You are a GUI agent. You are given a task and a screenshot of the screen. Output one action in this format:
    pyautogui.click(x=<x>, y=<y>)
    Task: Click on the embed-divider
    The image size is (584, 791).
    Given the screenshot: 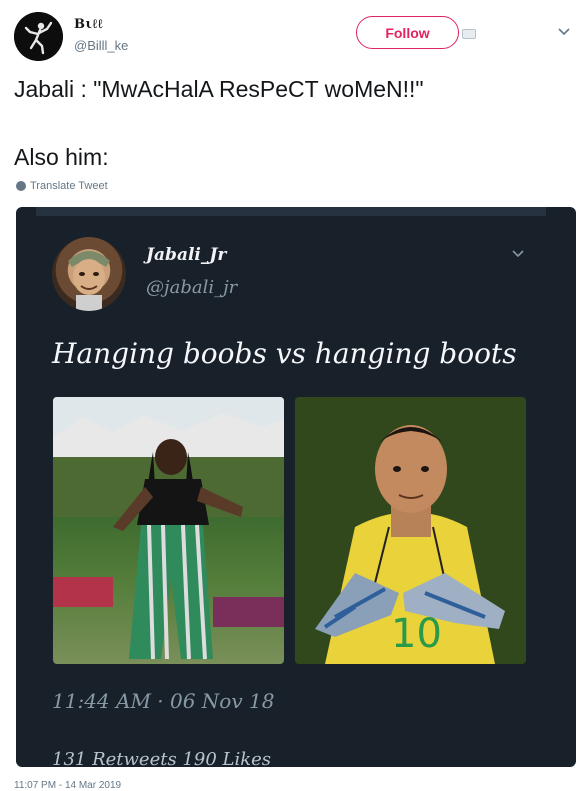 What is the action you would take?
    pyautogui.click(x=291, y=211)
    